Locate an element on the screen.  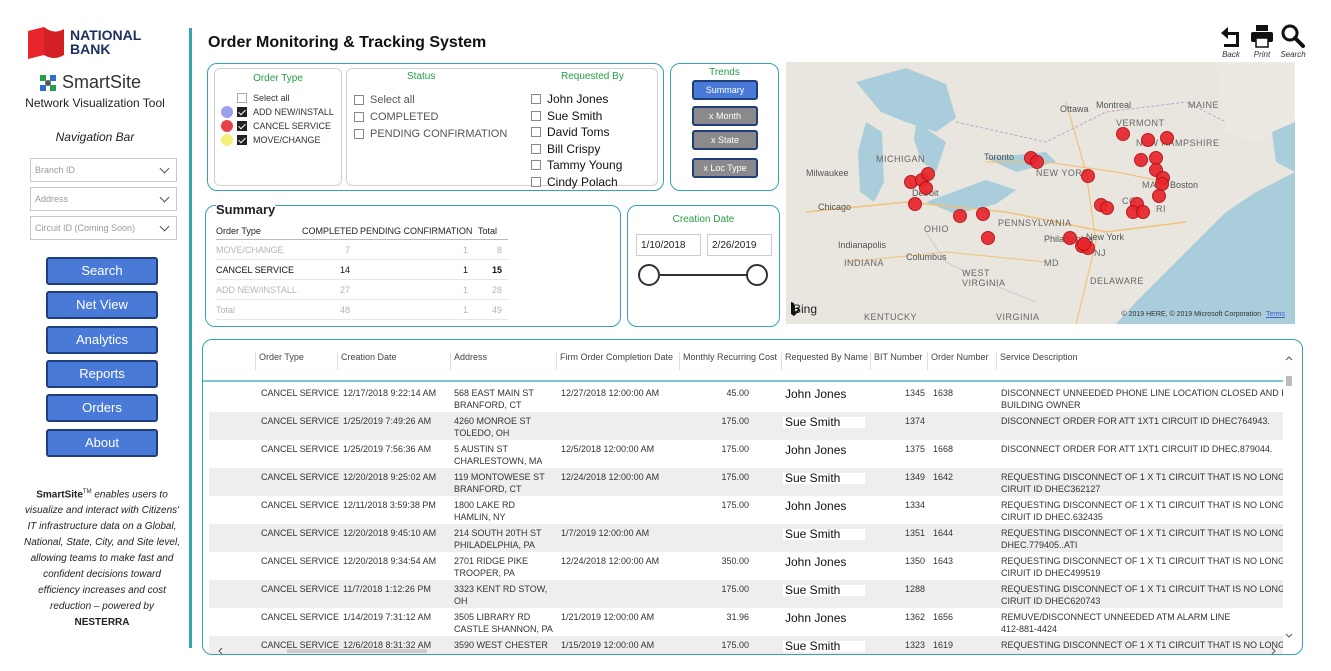
status-option: PENDING CONFIRMATION is located at coordinates (430, 133).